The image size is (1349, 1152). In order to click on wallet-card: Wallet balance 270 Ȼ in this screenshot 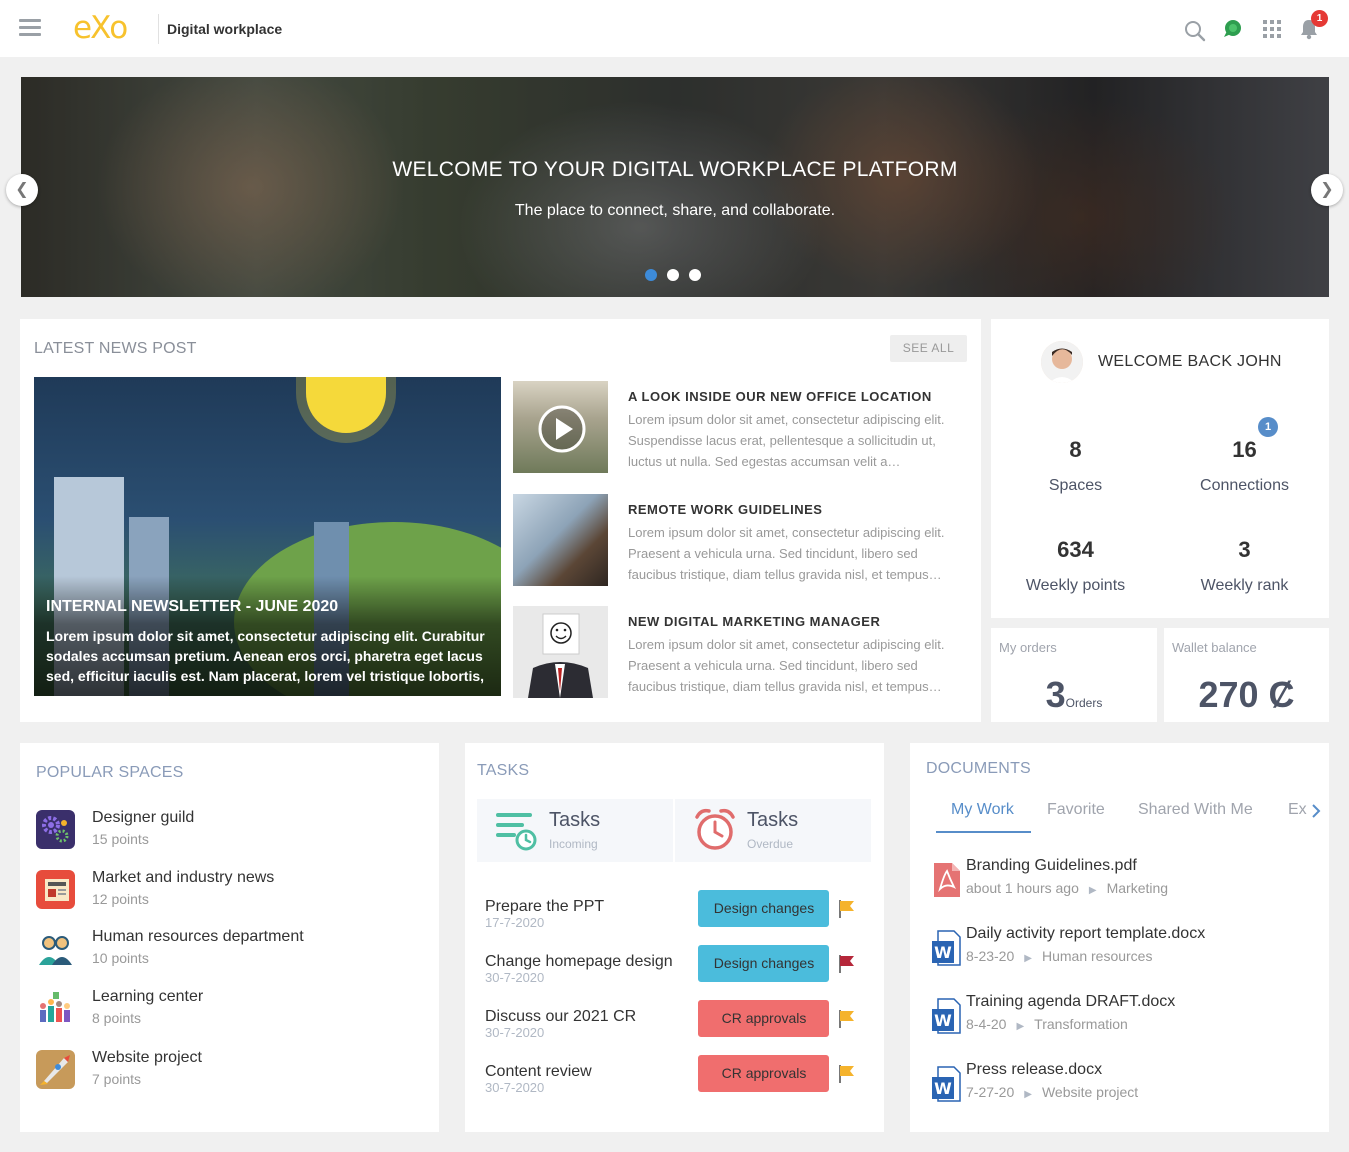, I will do `click(1246, 675)`.